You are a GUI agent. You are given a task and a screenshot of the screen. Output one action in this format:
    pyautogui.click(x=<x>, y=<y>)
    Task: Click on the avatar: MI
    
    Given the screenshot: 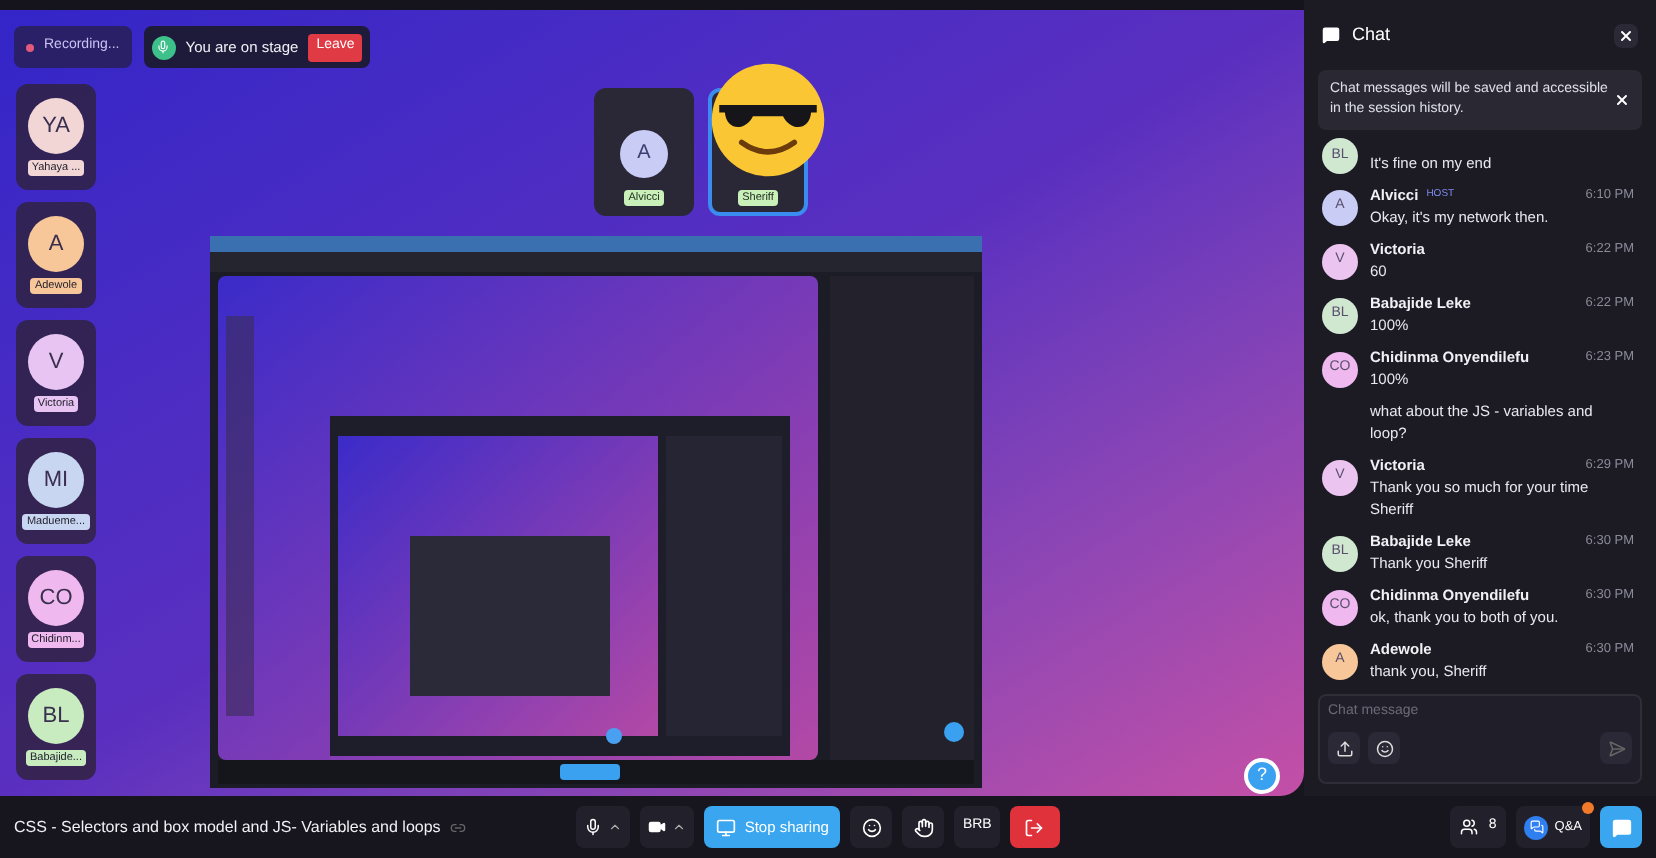 What is the action you would take?
    pyautogui.click(x=56, y=480)
    